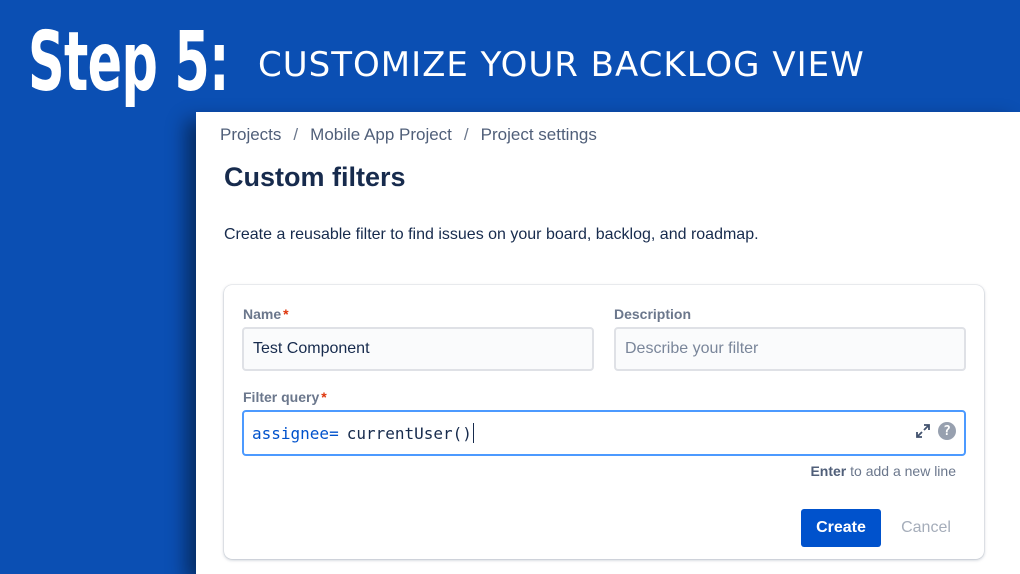 The width and height of the screenshot is (1020, 574). I want to click on hint-text: to add a new line, so click(901, 471).